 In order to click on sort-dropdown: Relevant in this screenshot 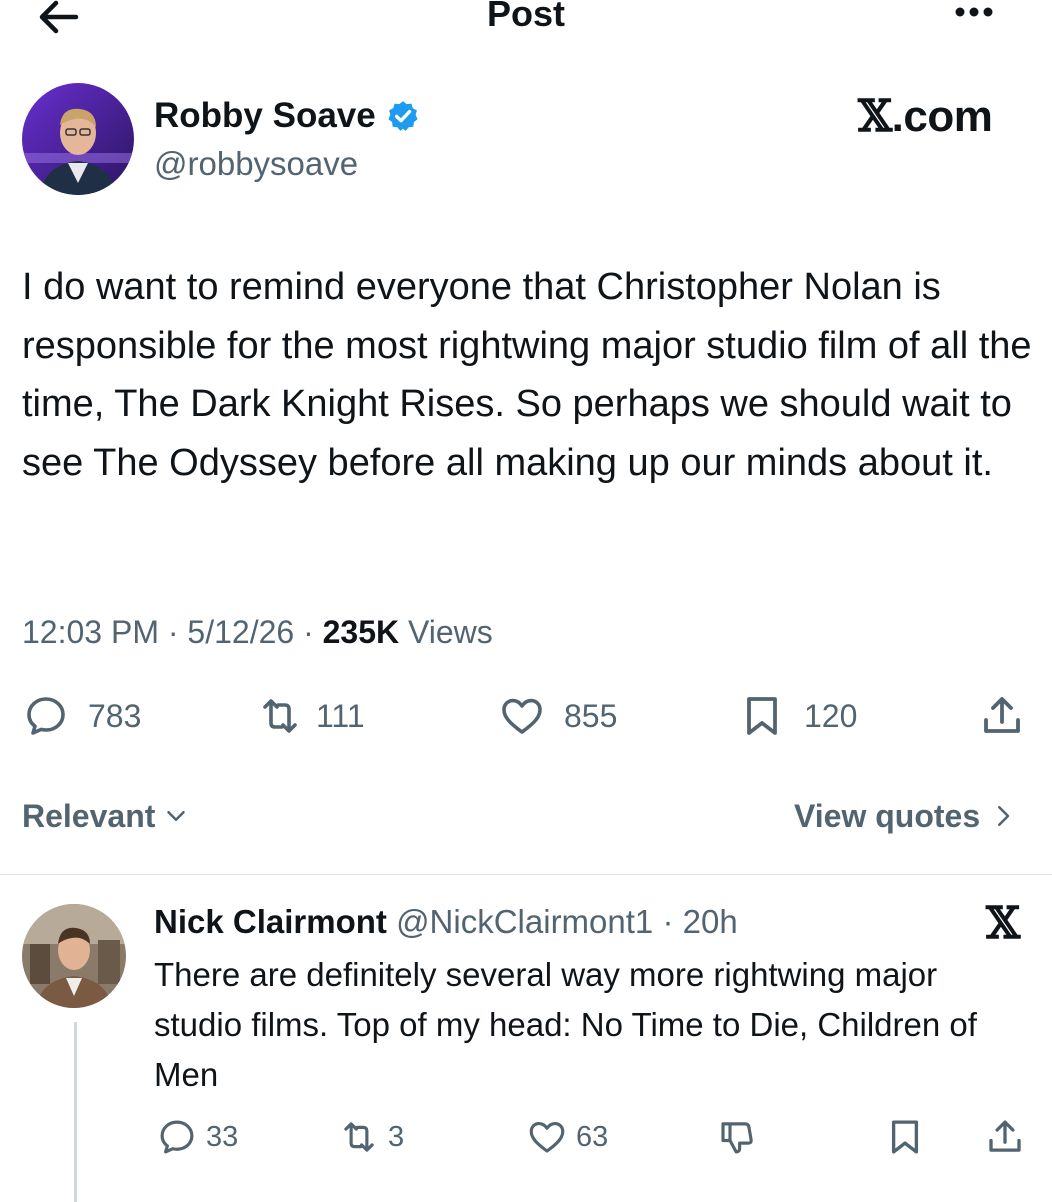, I will do `click(106, 816)`.